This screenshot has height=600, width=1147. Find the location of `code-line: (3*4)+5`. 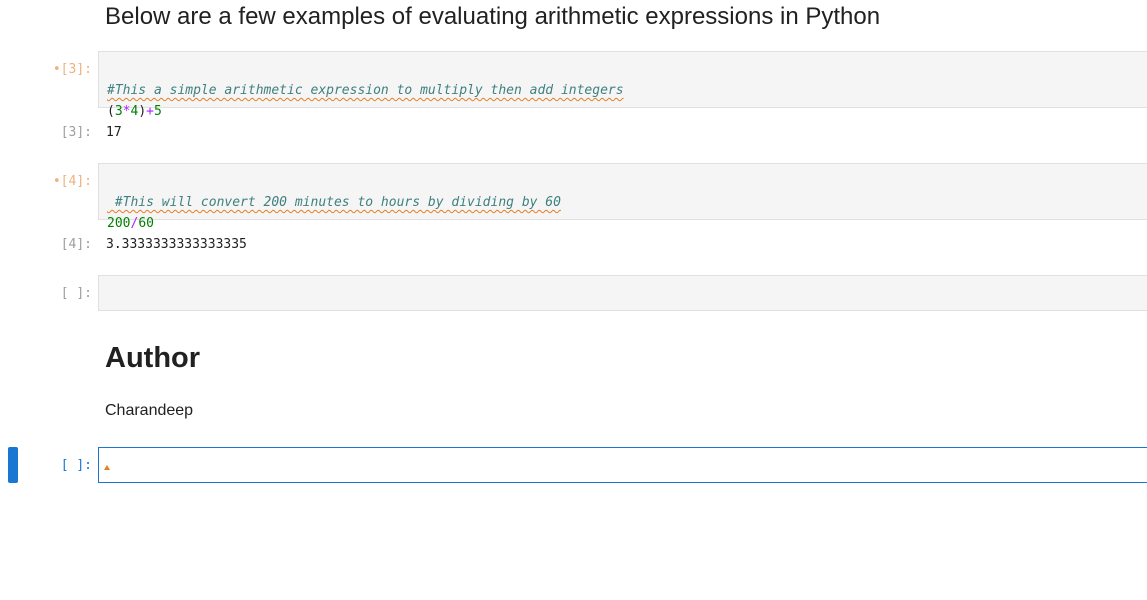

code-line: (3*4)+5 is located at coordinates (134, 111).